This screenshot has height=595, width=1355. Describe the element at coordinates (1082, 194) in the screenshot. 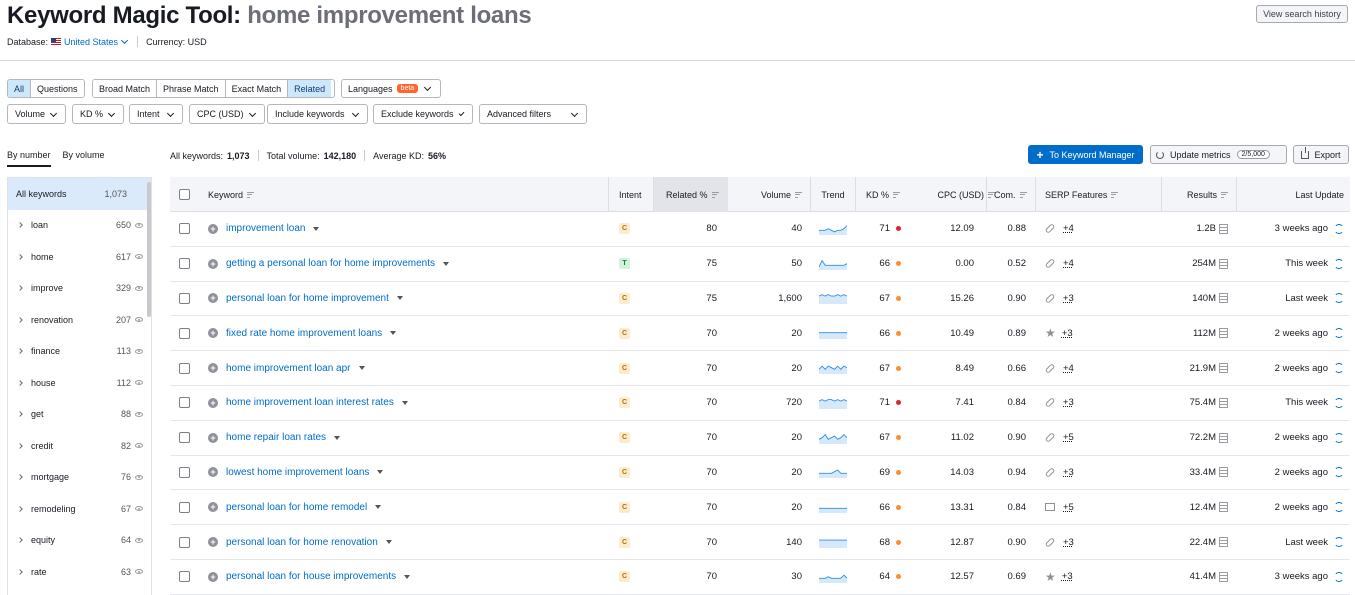

I see `column-serp-features: SERP Features` at that location.